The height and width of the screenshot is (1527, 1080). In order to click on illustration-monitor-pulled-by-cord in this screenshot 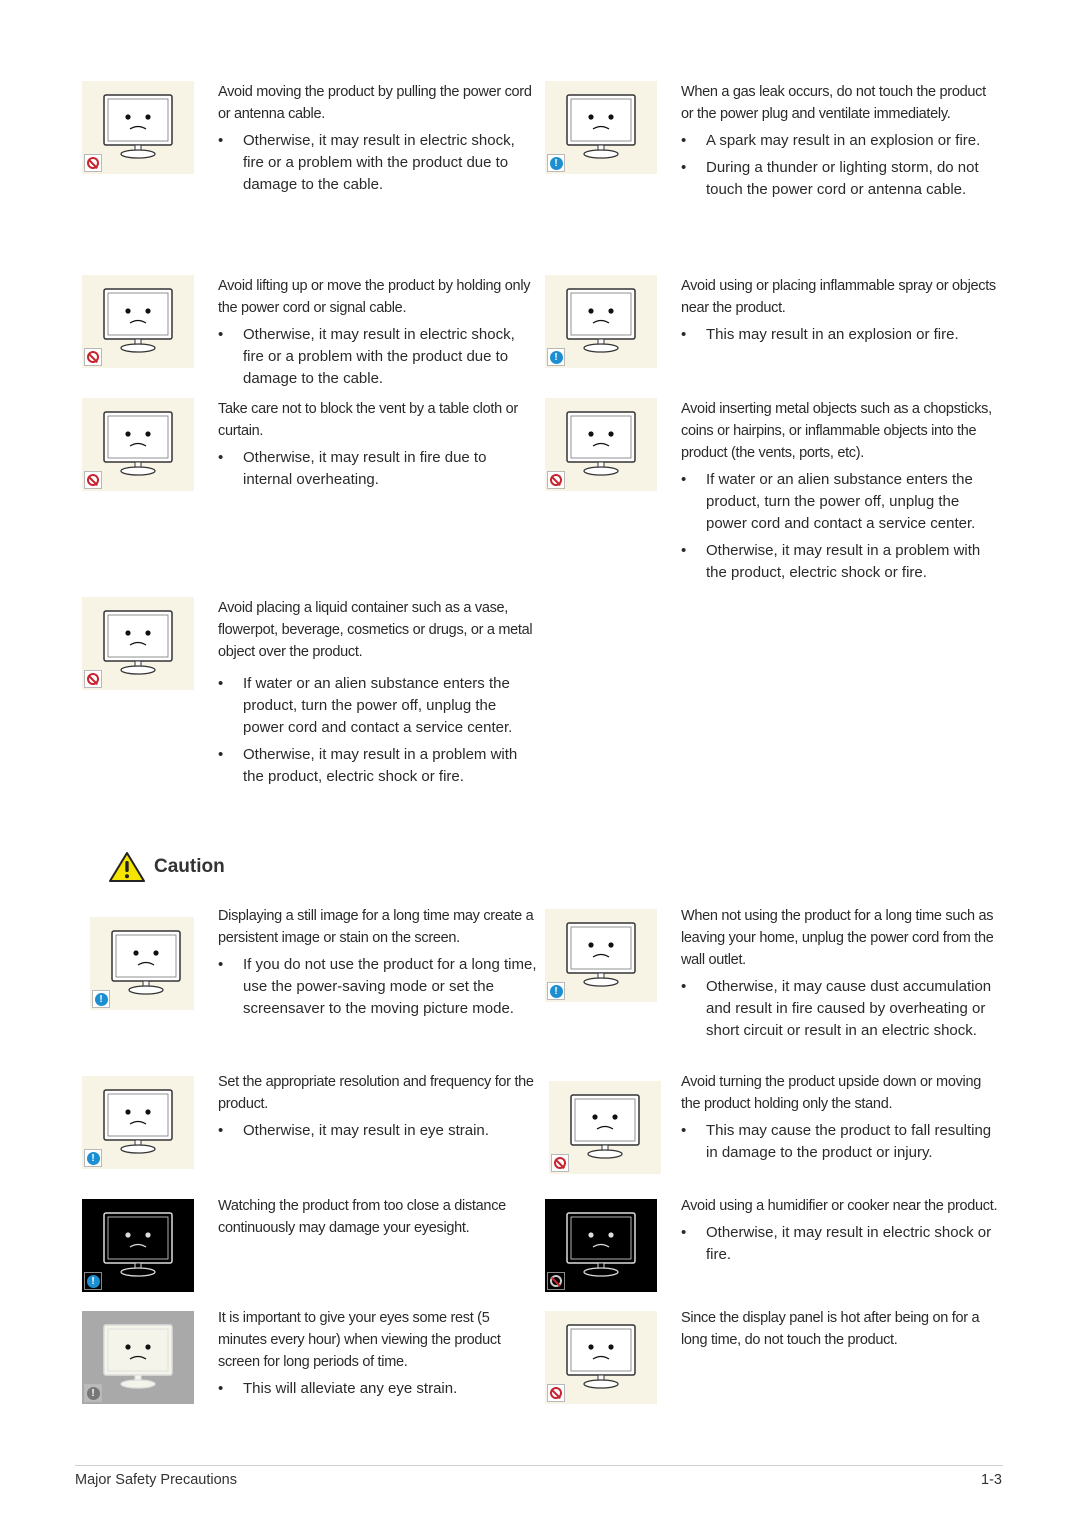, I will do `click(138, 127)`.